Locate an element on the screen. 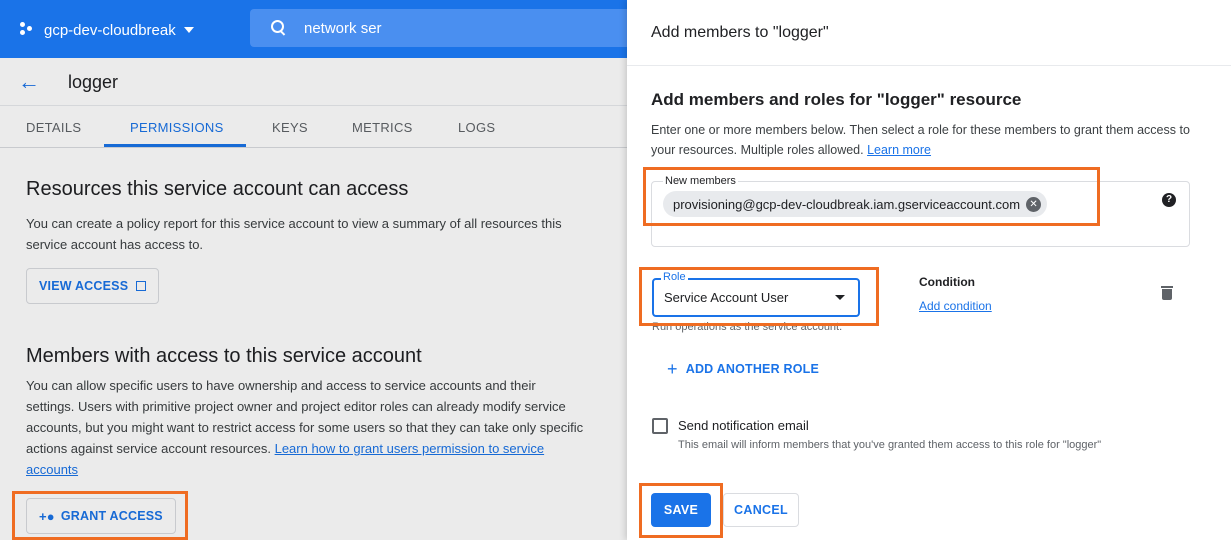 The image size is (1231, 540). cancel-button: CANCEL is located at coordinates (761, 510).